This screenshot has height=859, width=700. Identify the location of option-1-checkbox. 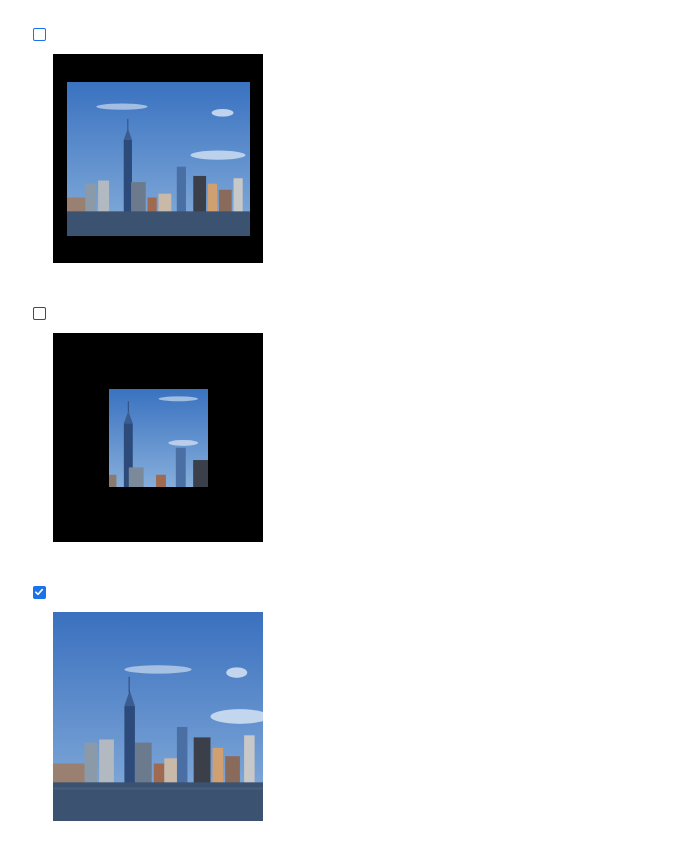
(39, 34).